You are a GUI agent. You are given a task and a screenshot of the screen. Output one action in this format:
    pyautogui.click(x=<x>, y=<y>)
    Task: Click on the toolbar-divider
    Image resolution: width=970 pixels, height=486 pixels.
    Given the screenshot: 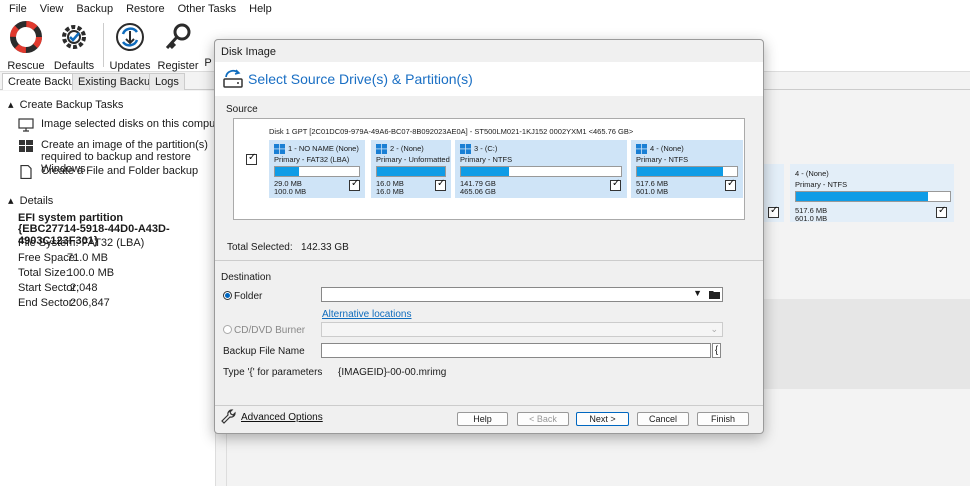 What is the action you would take?
    pyautogui.click(x=103, y=45)
    